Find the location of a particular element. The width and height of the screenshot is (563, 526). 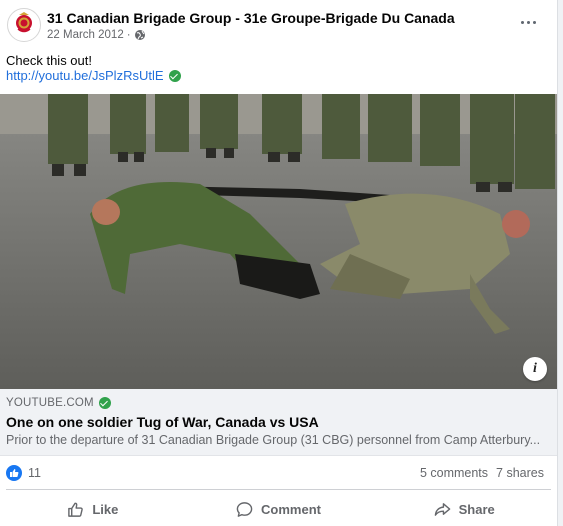

comments-count: 5 comments is located at coordinates (454, 473).